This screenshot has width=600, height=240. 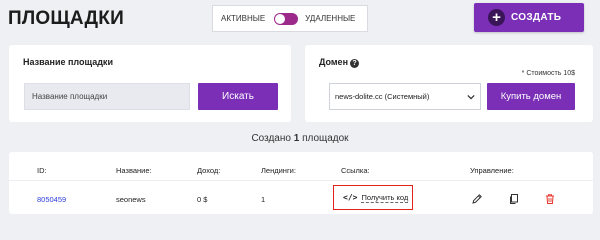 I want to click on plus-icon: +, so click(x=496, y=17).